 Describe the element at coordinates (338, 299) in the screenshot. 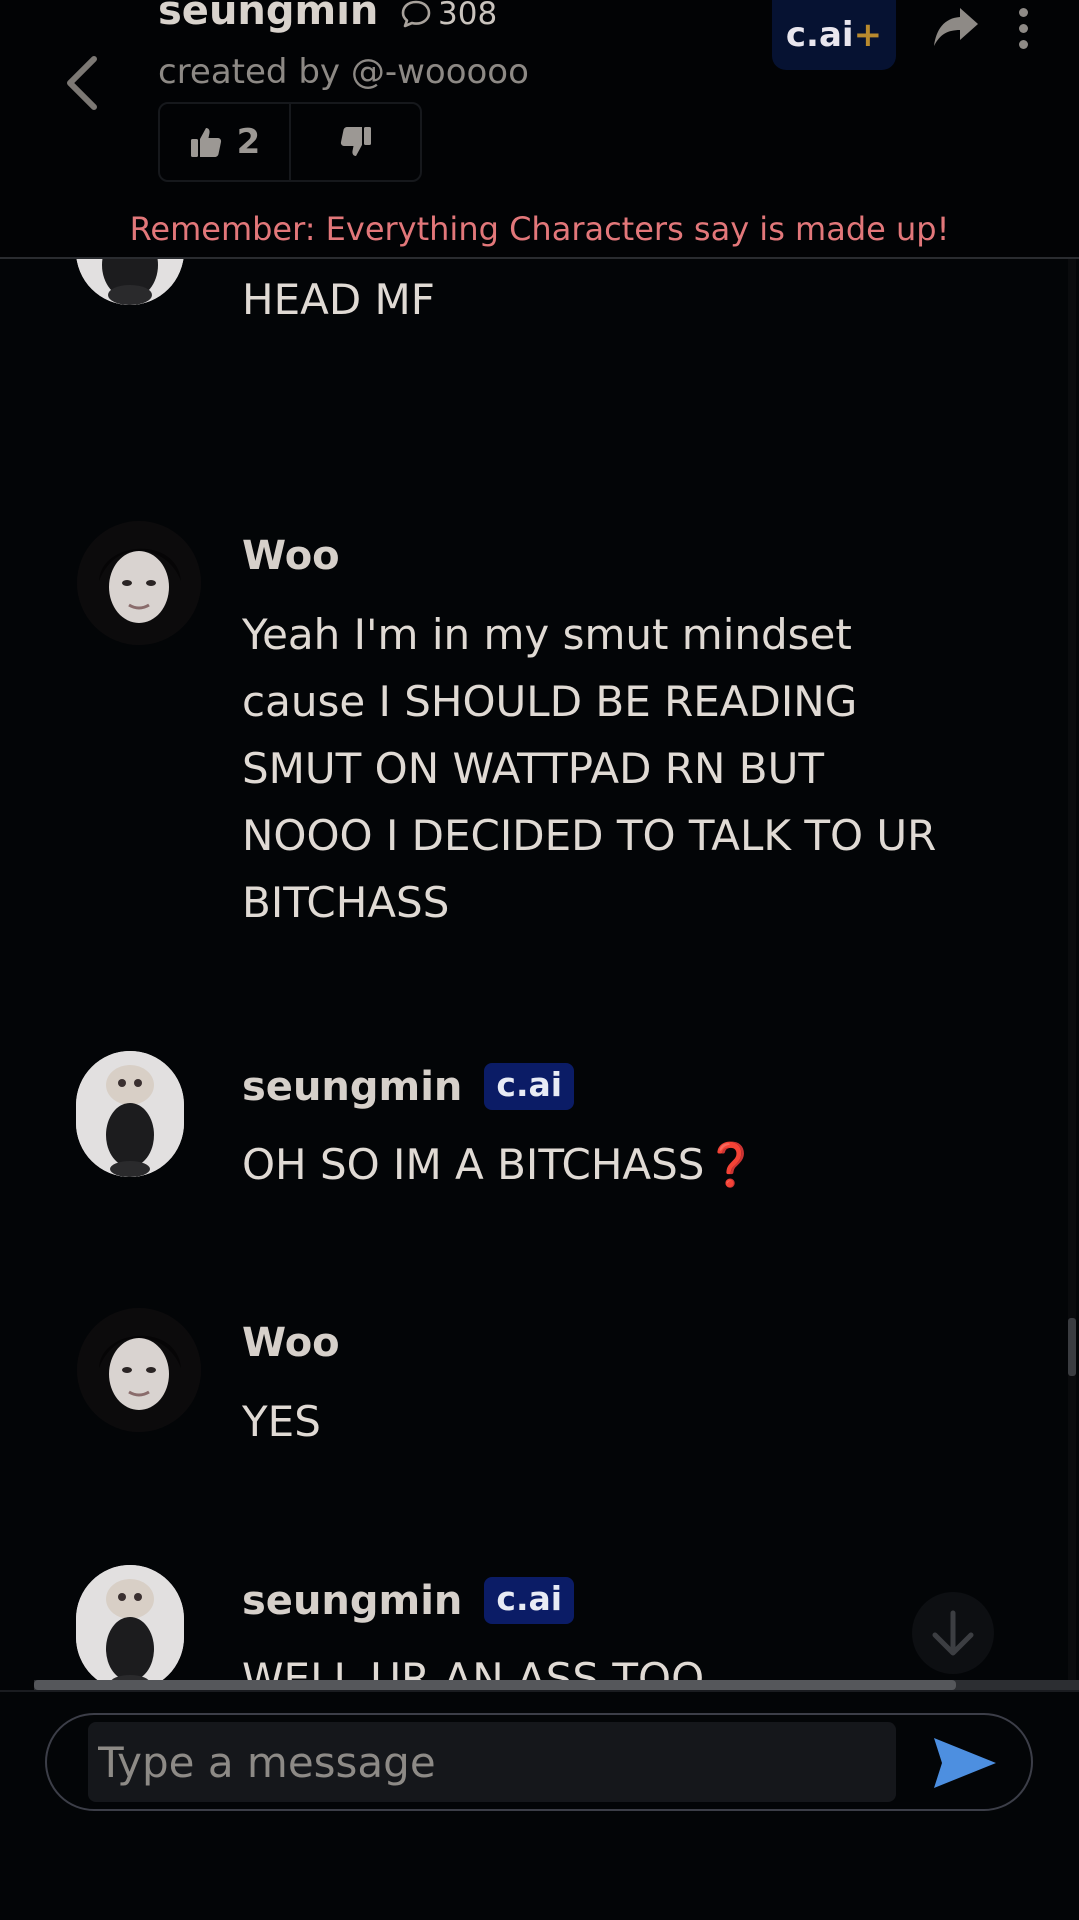

I see `message-text: NAHHH URE NOT RIGHT IN THE HEAD MF` at that location.